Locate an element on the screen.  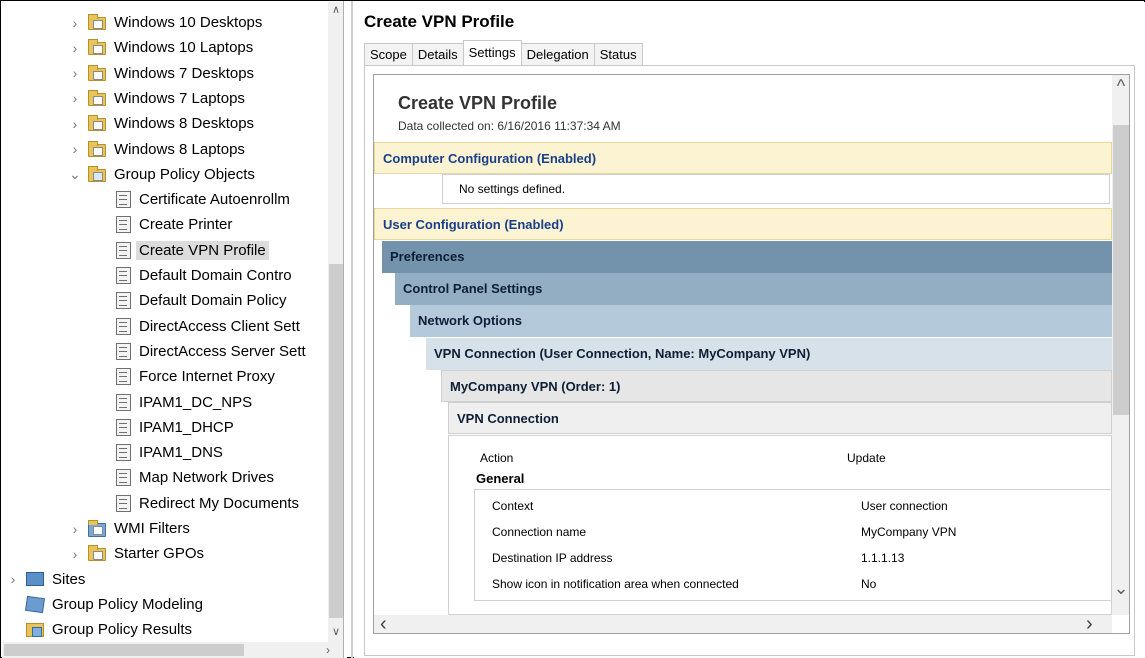
control-panel-settings-header: Control Panel Settings is located at coordinates (753, 289).